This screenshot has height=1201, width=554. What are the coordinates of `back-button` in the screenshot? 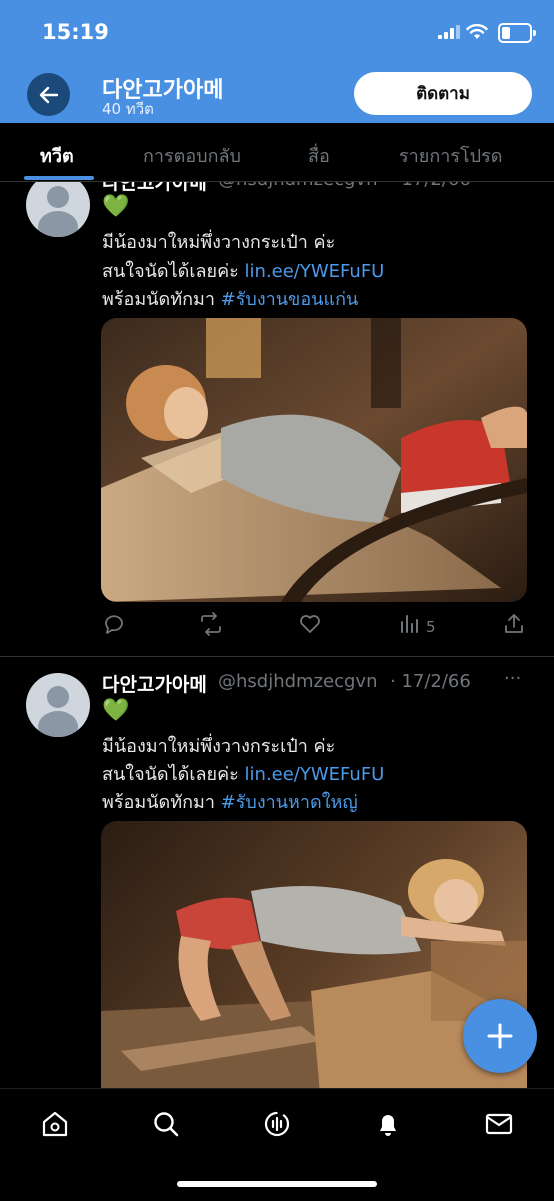 It's located at (48, 94).